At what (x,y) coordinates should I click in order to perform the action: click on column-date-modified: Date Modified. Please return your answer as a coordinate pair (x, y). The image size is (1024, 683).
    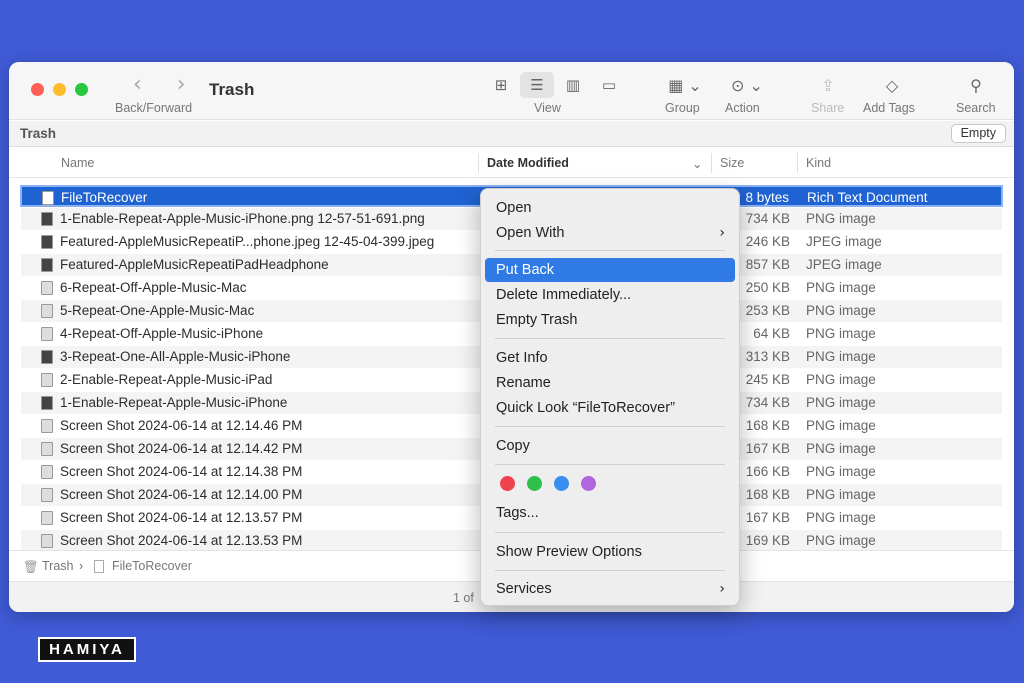
    Looking at the image, I should click on (528, 163).